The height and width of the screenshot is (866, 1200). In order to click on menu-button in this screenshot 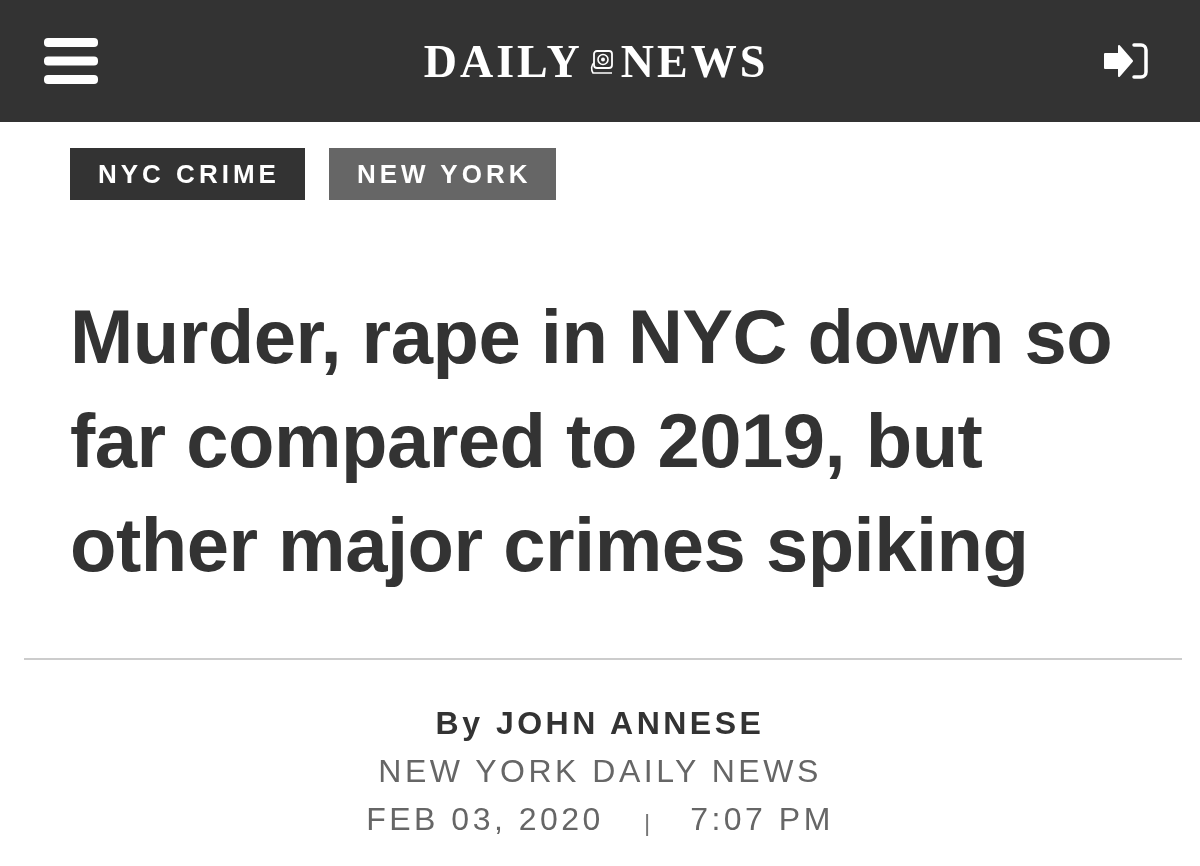, I will do `click(71, 61)`.